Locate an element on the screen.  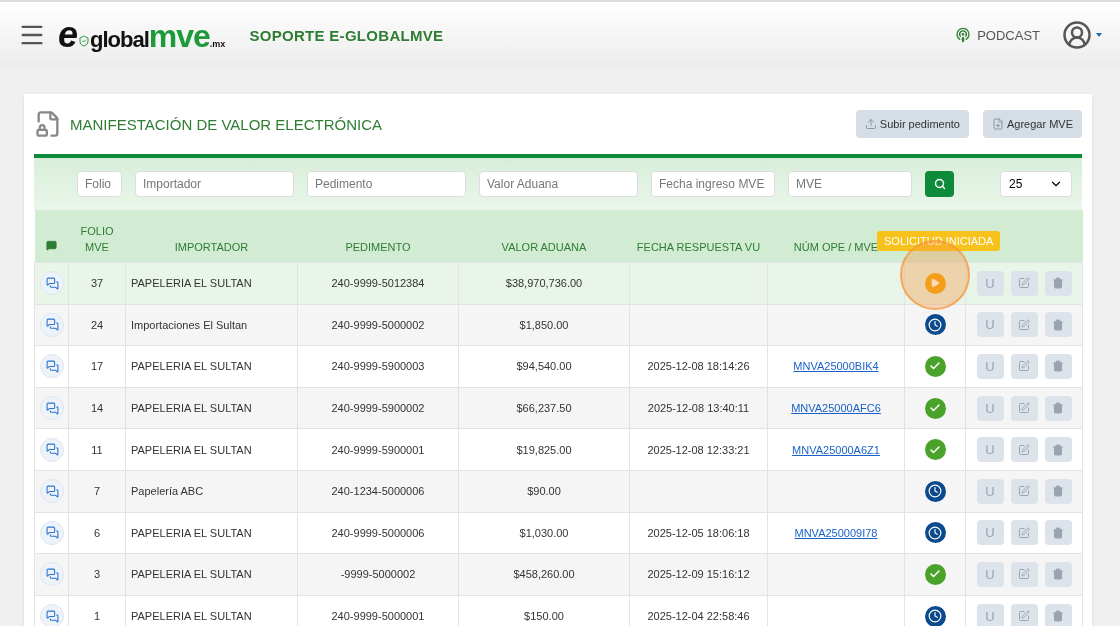
date-text: 2025-12-08 18:14:26 is located at coordinates (698, 366).